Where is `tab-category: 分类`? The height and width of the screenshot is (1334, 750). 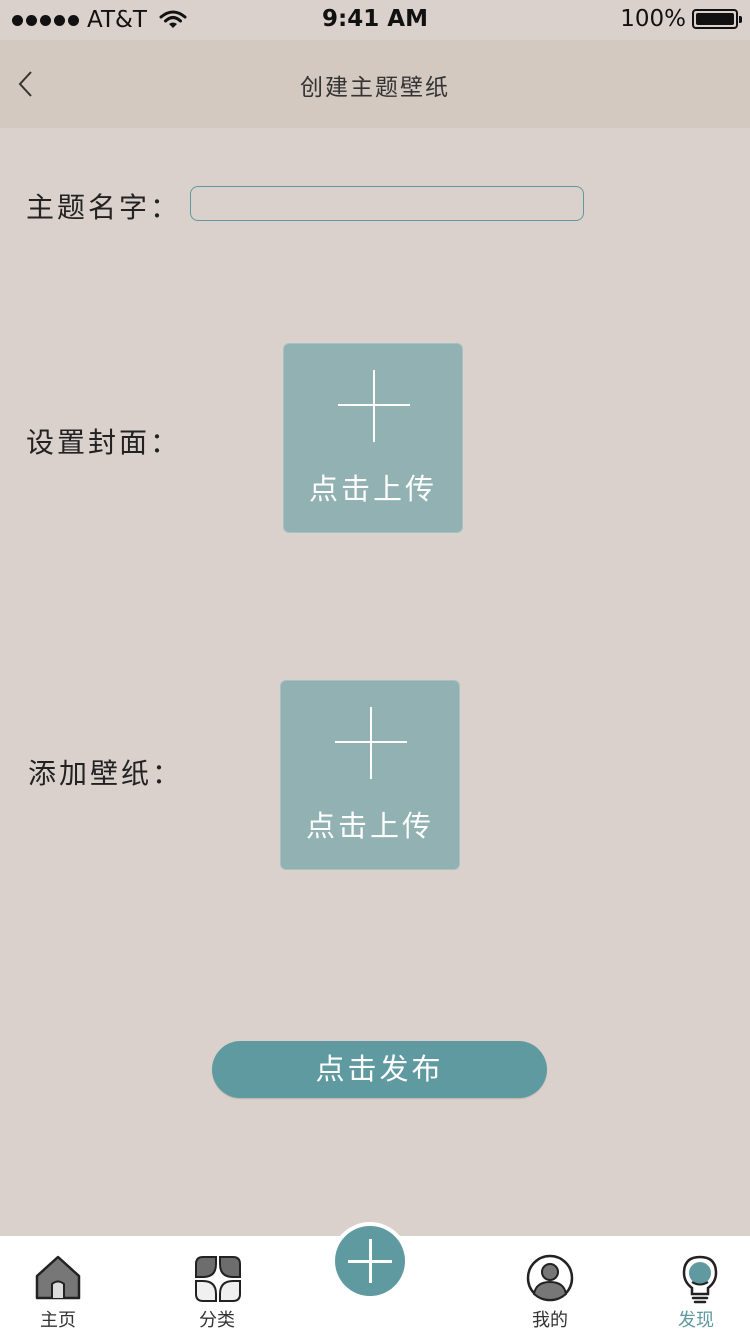 tab-category: 分类 is located at coordinates (217, 1285).